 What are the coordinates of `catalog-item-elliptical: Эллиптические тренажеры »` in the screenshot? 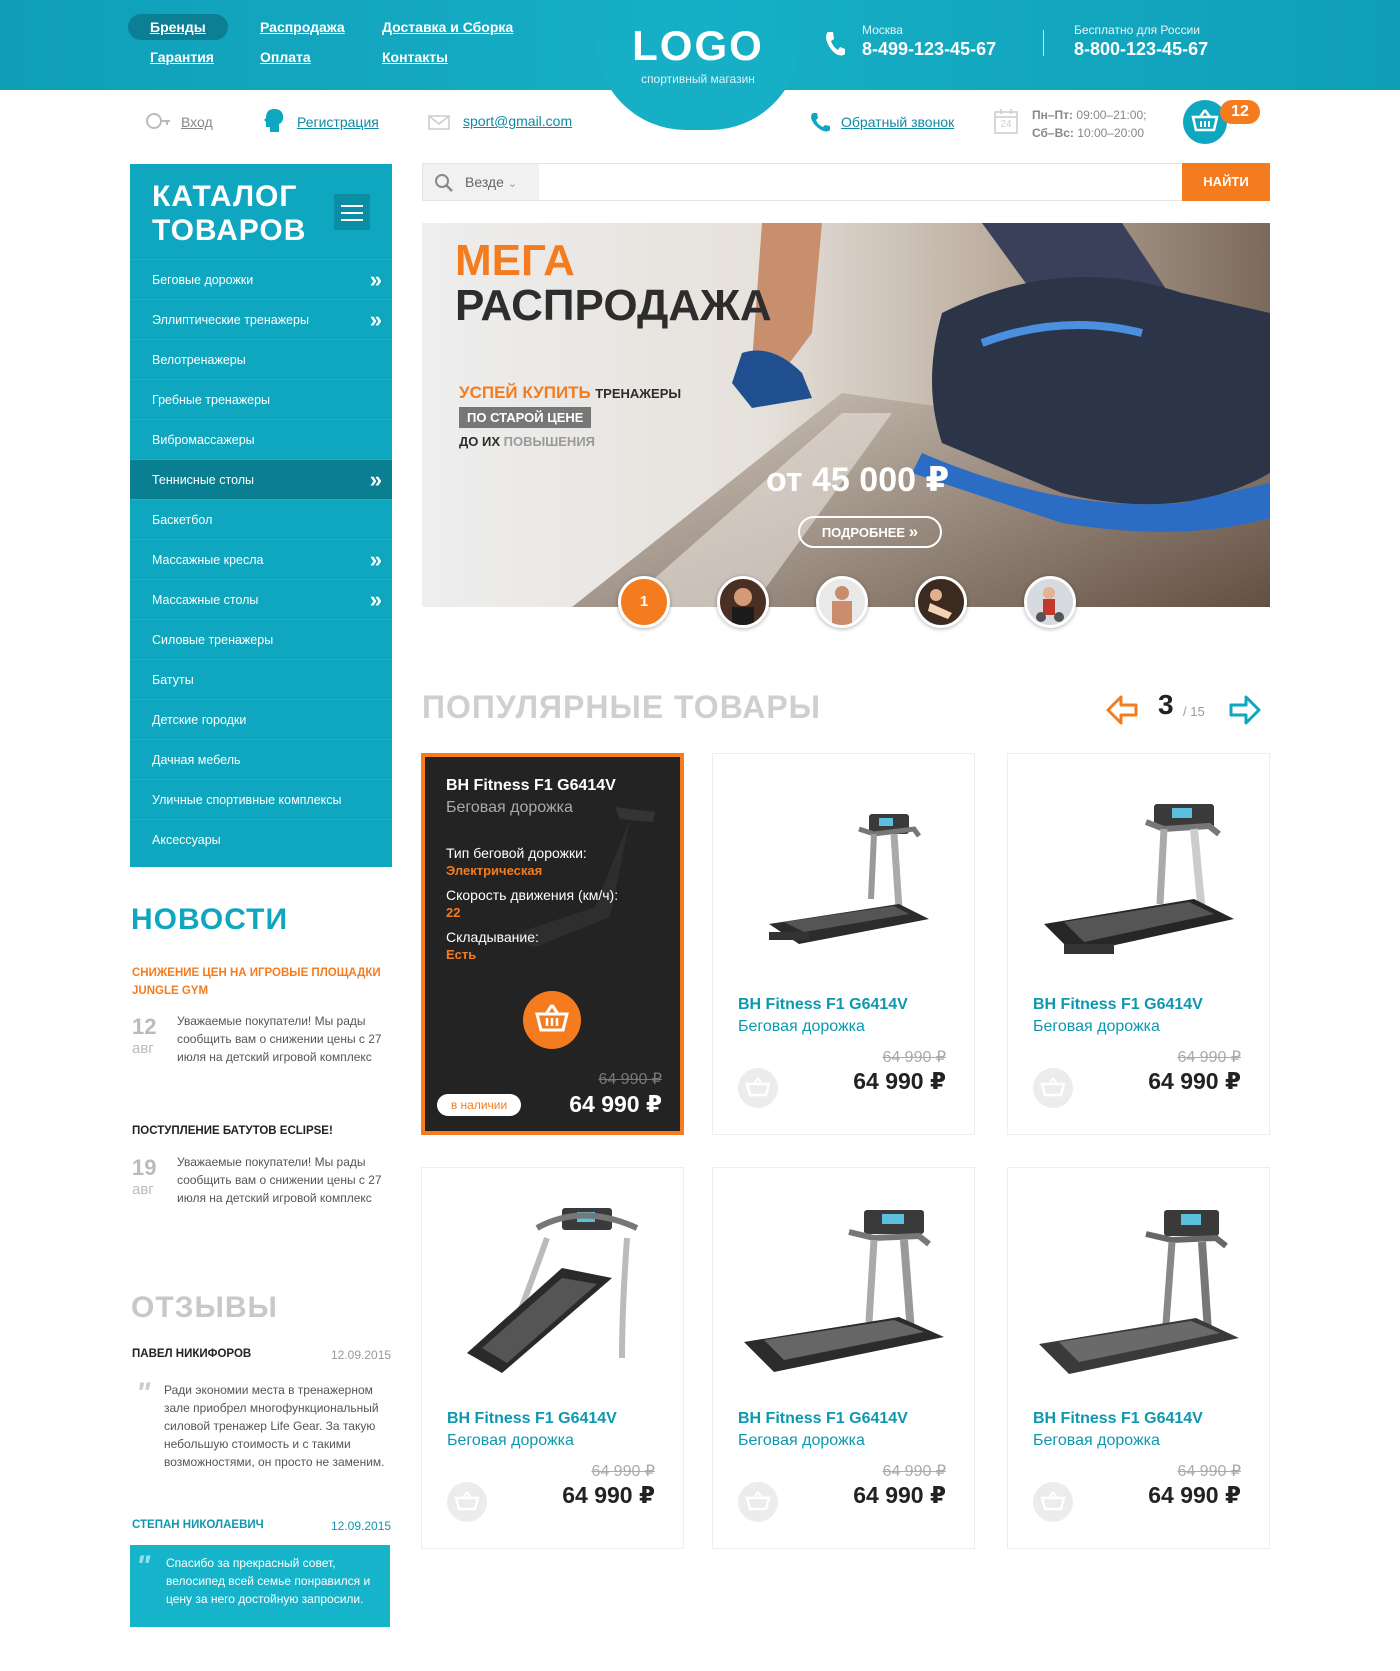 It's located at (261, 319).